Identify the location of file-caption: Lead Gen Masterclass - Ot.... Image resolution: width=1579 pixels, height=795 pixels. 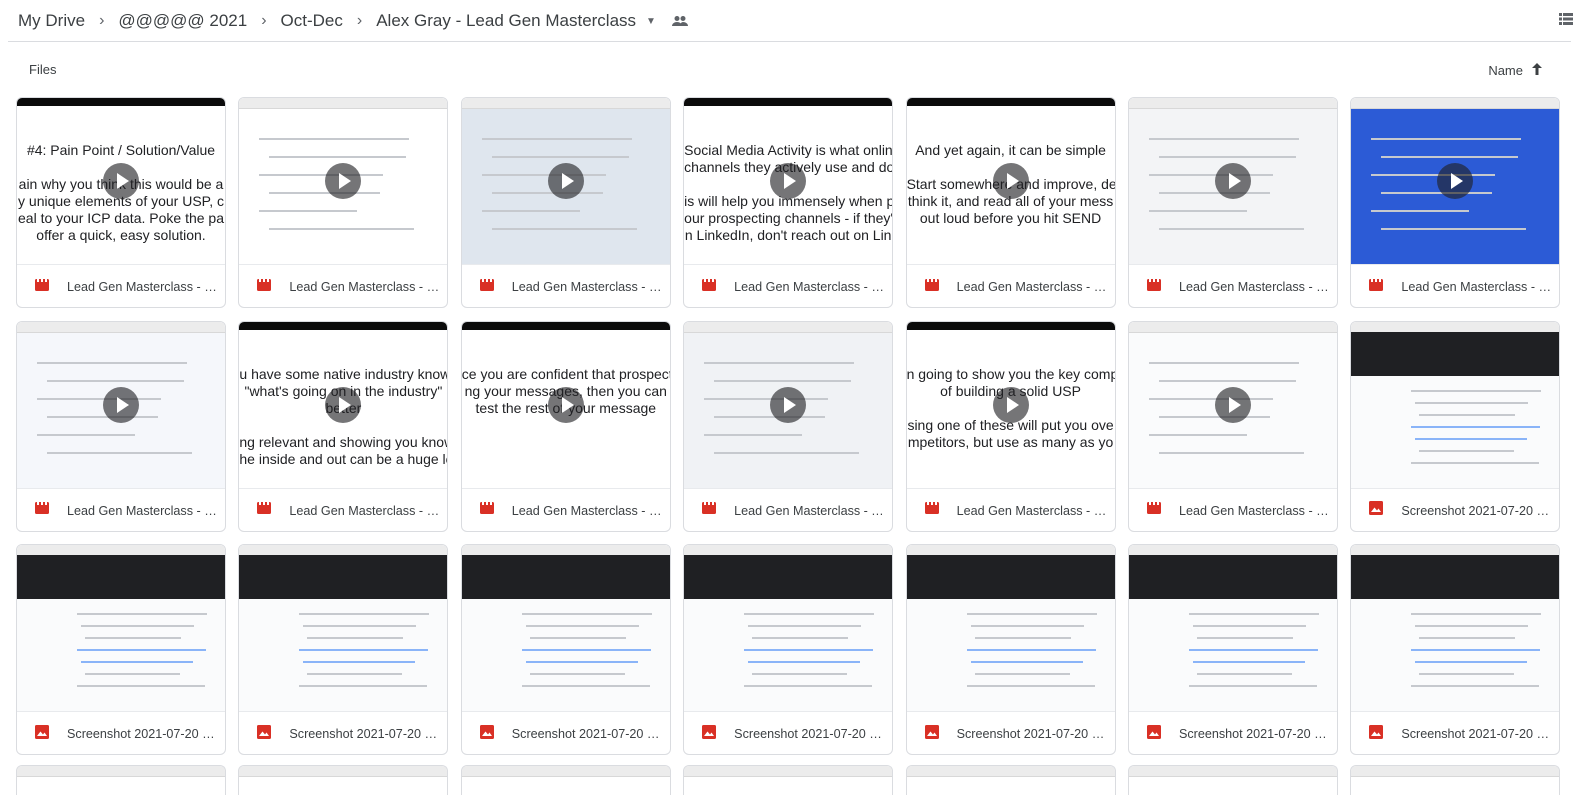
(1233, 286).